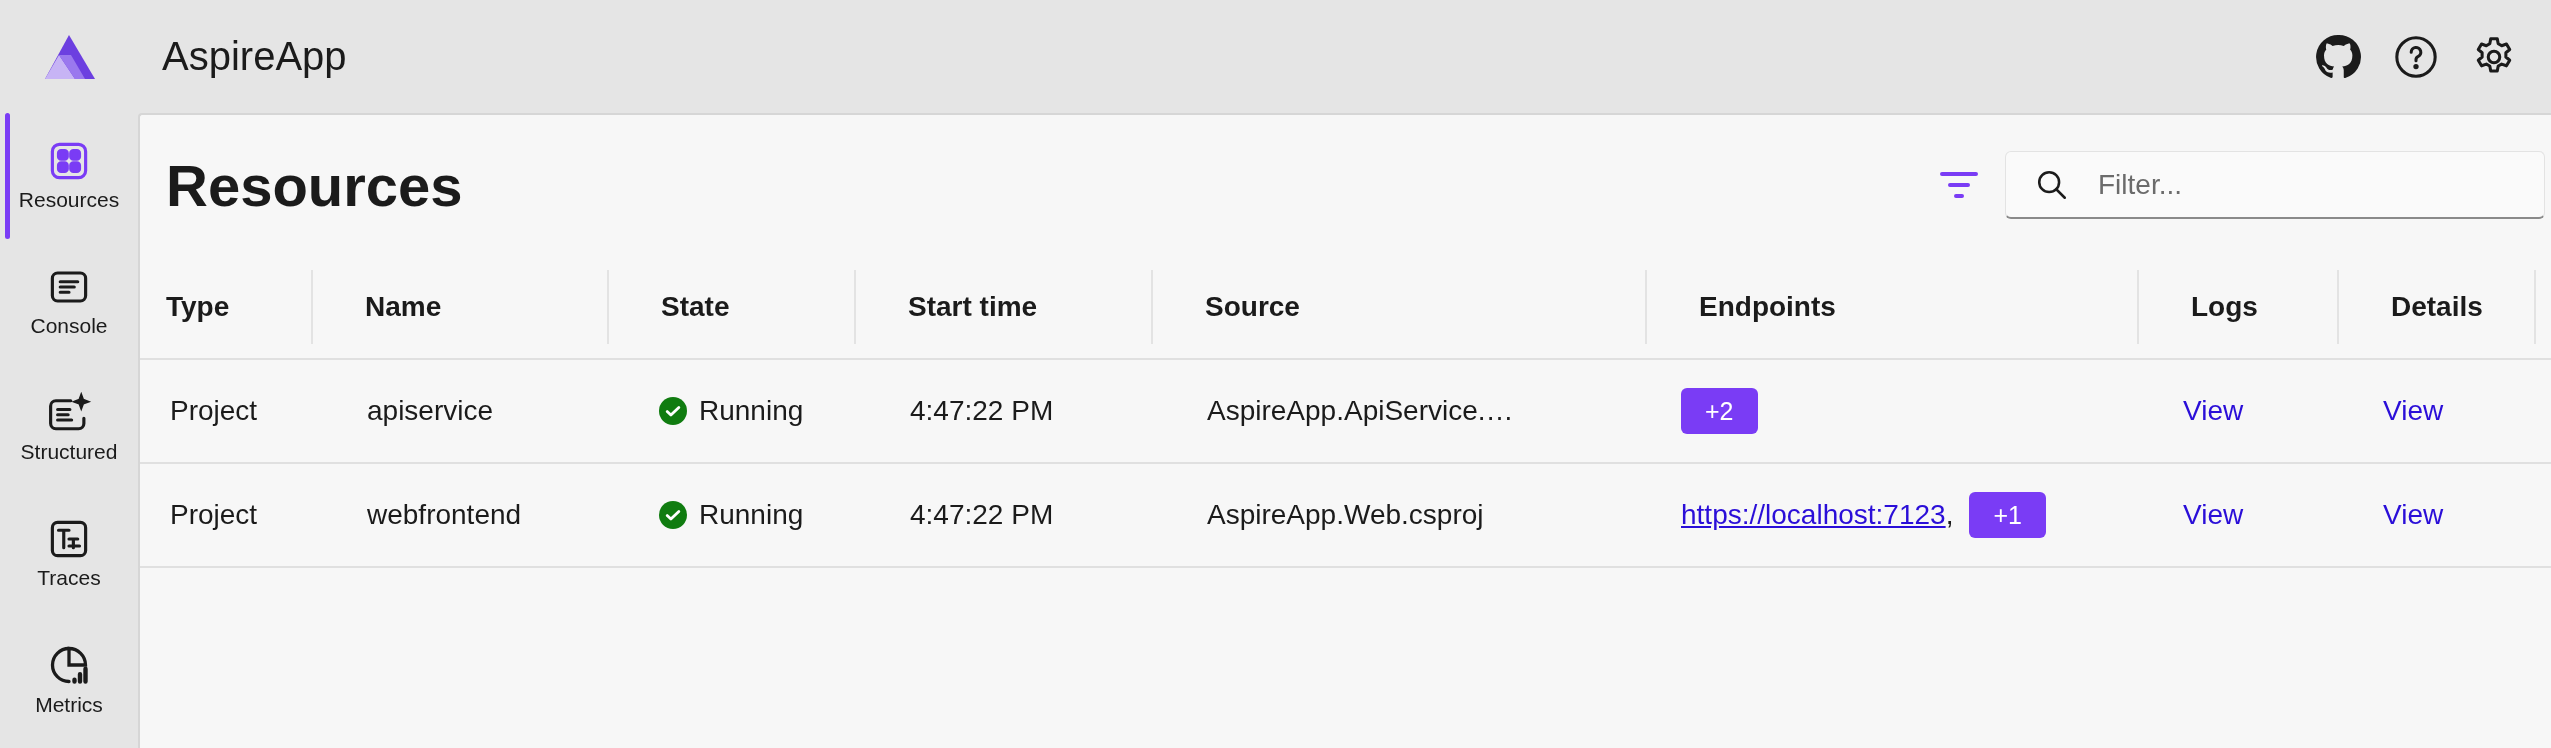 Image resolution: width=2551 pixels, height=748 pixels. I want to click on grid-icon, so click(69, 161).